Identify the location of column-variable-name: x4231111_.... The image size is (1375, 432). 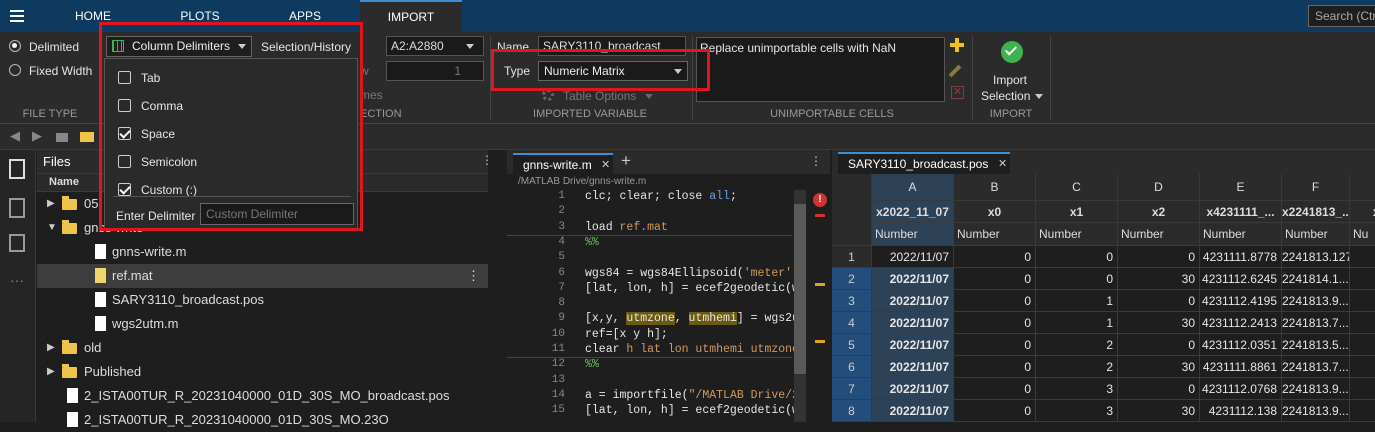
(1241, 212).